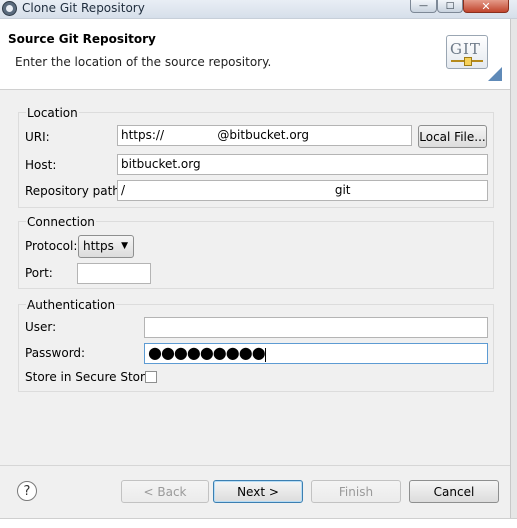 The image size is (517, 528). Describe the element at coordinates (207, 352) in the screenshot. I see `password-value: ●●●●●●●●●` at that location.